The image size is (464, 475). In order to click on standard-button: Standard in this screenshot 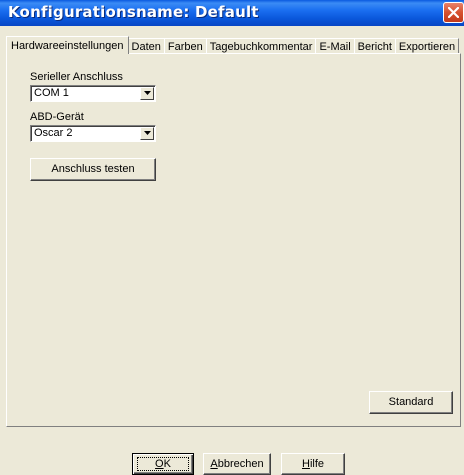, I will do `click(411, 402)`.